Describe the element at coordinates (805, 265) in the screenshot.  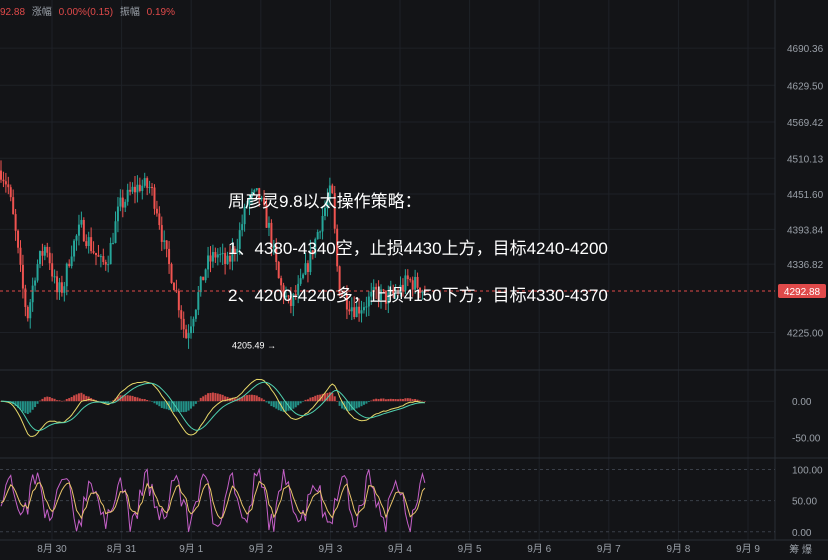
I see `y-tick-label: 4336.82` at that location.